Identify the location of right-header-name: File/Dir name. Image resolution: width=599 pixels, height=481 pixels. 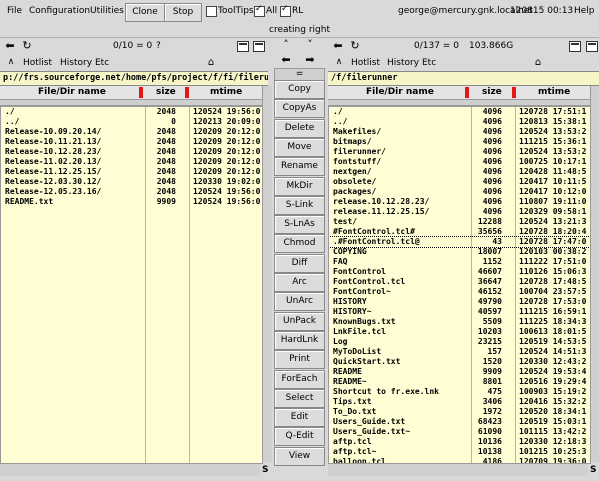
(400, 92).